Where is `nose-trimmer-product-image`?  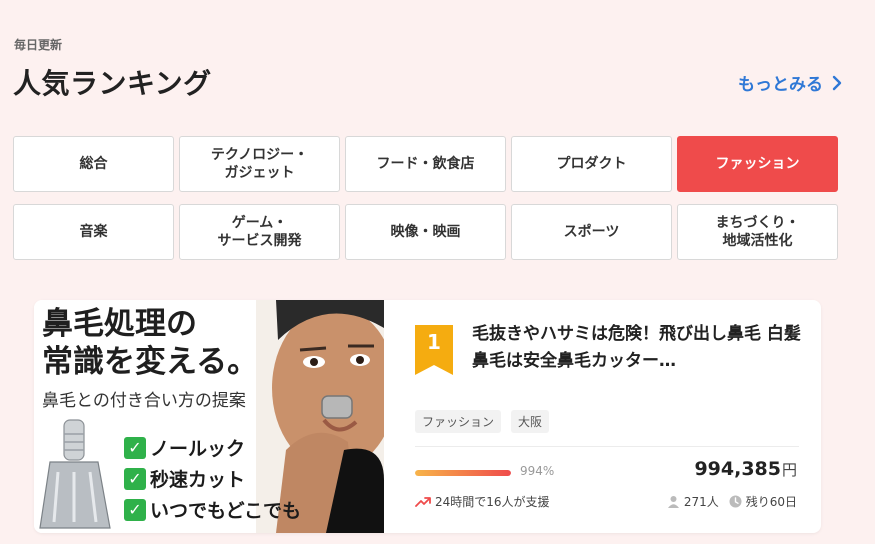
nose-trimmer-product-image is located at coordinates (75, 474).